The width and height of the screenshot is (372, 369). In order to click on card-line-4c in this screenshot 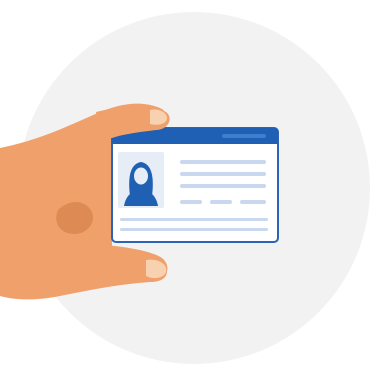, I will do `click(253, 202)`.